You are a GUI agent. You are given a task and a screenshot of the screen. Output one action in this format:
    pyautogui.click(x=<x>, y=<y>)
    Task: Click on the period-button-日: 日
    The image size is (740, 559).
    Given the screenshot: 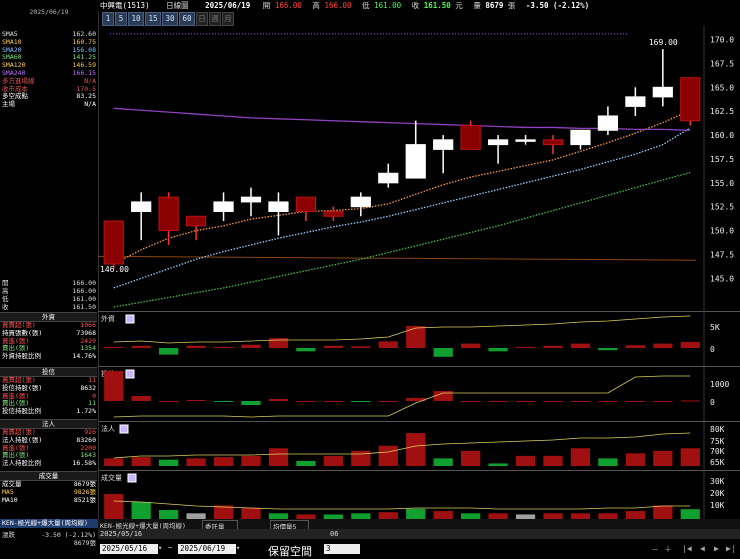 What is the action you would take?
    pyautogui.click(x=202, y=19)
    